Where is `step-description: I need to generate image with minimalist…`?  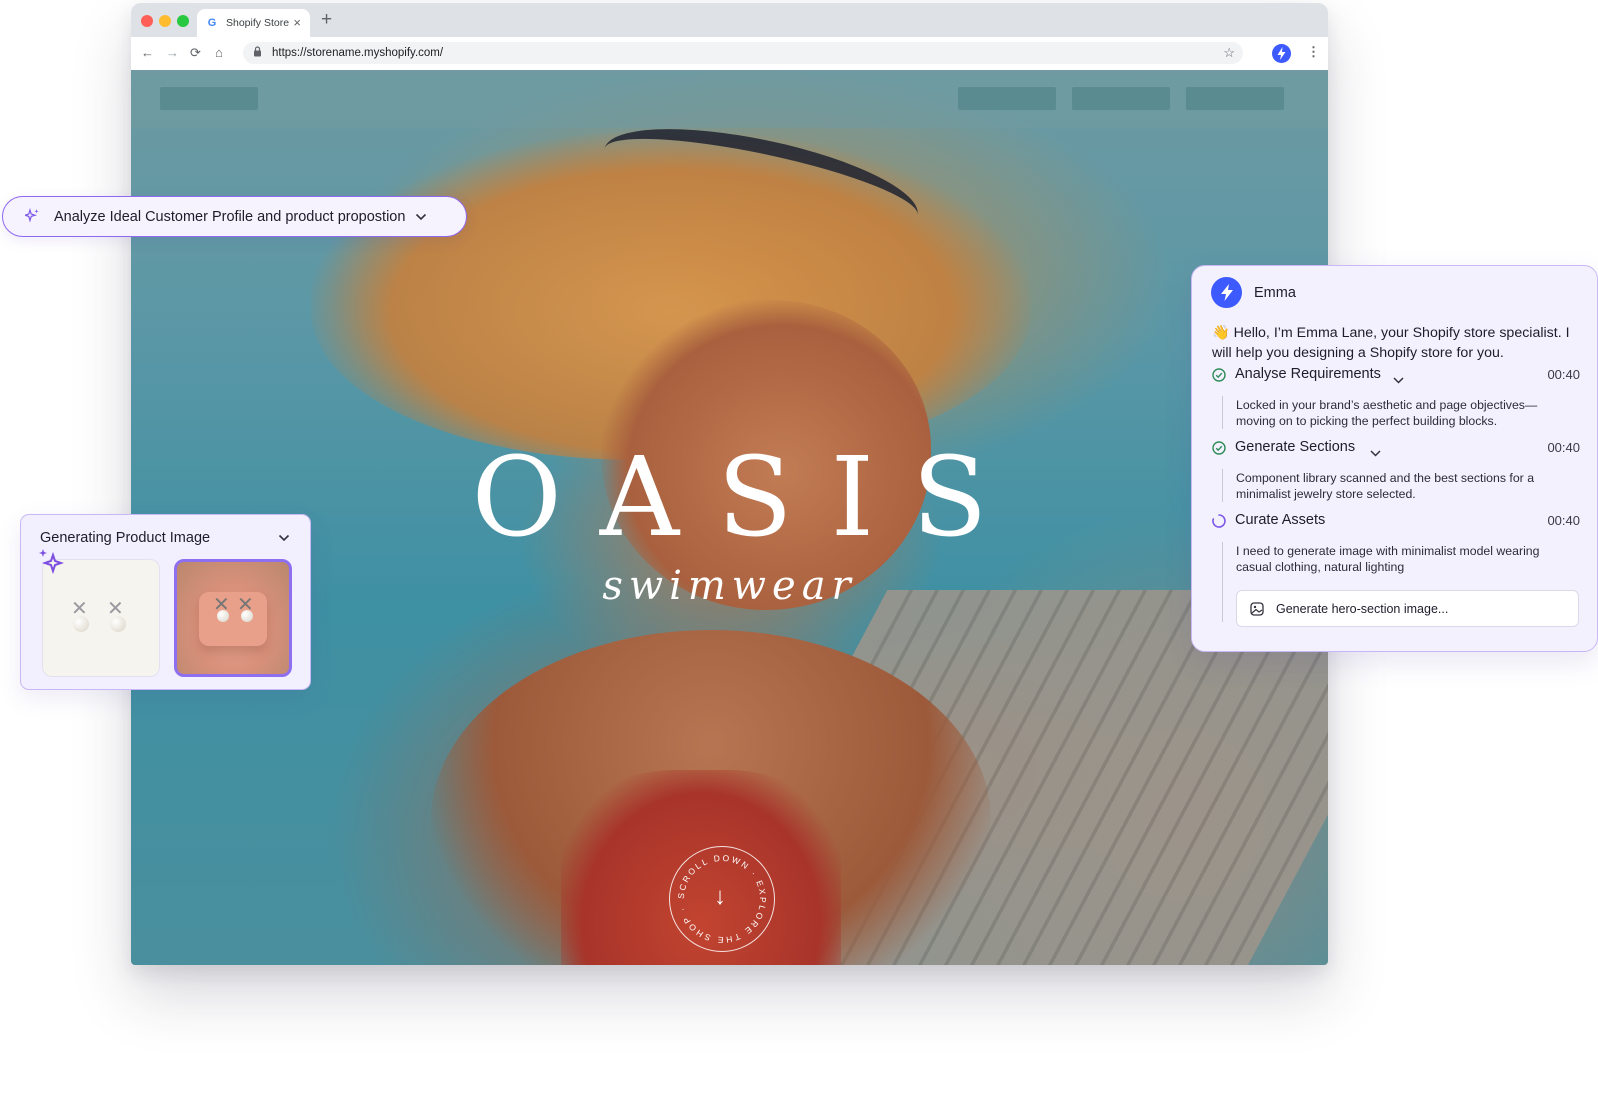 step-description: I need to generate image with minimalist… is located at coordinates (1388, 559).